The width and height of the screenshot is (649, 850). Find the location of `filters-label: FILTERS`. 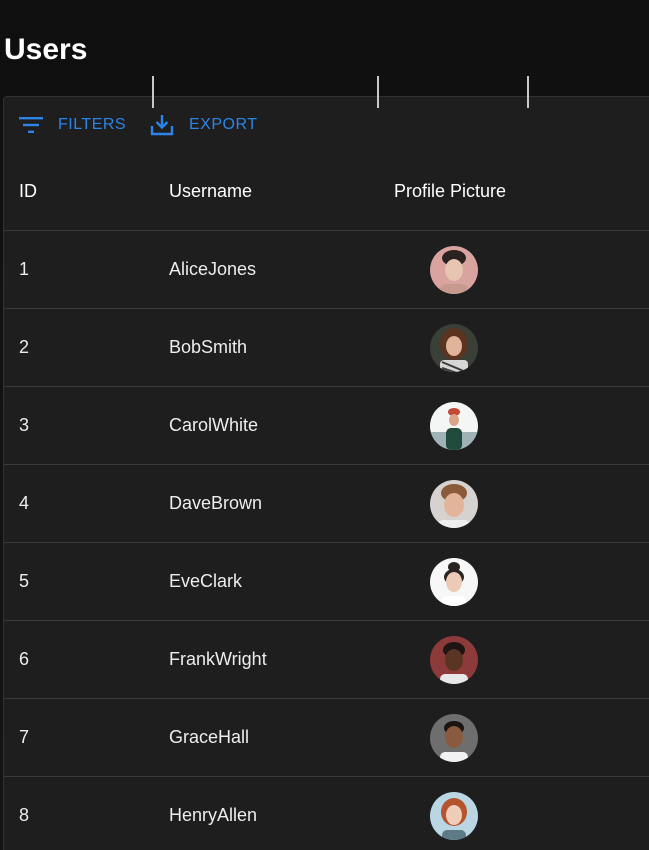

filters-label: FILTERS is located at coordinates (92, 124).